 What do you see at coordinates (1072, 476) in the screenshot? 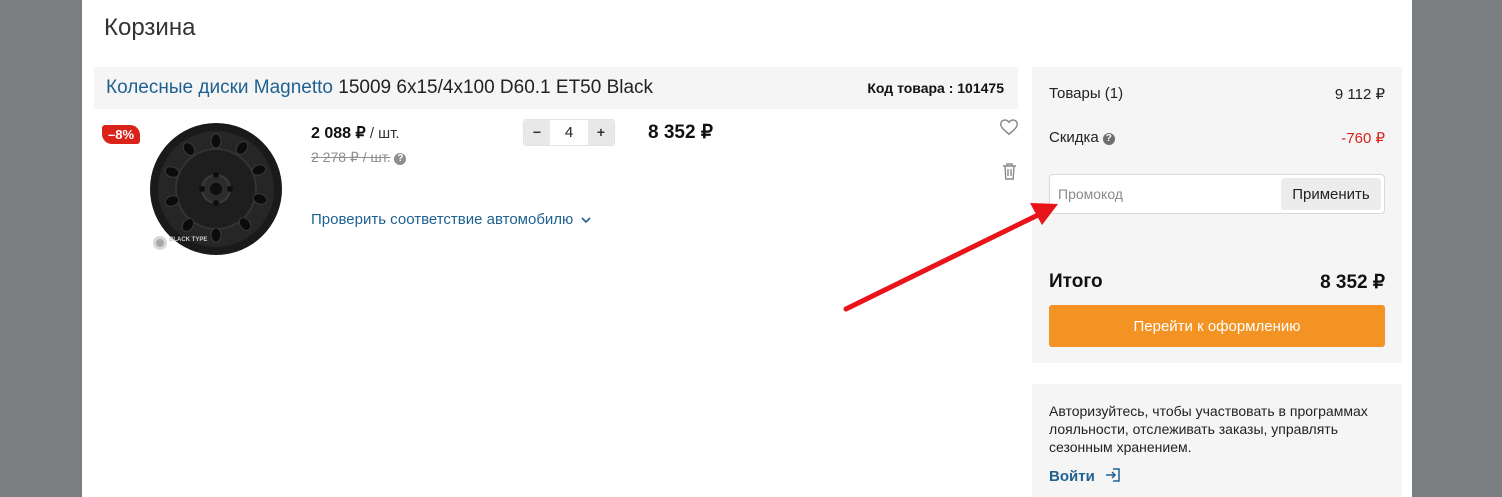
I see `login-label: Войти` at bounding box center [1072, 476].